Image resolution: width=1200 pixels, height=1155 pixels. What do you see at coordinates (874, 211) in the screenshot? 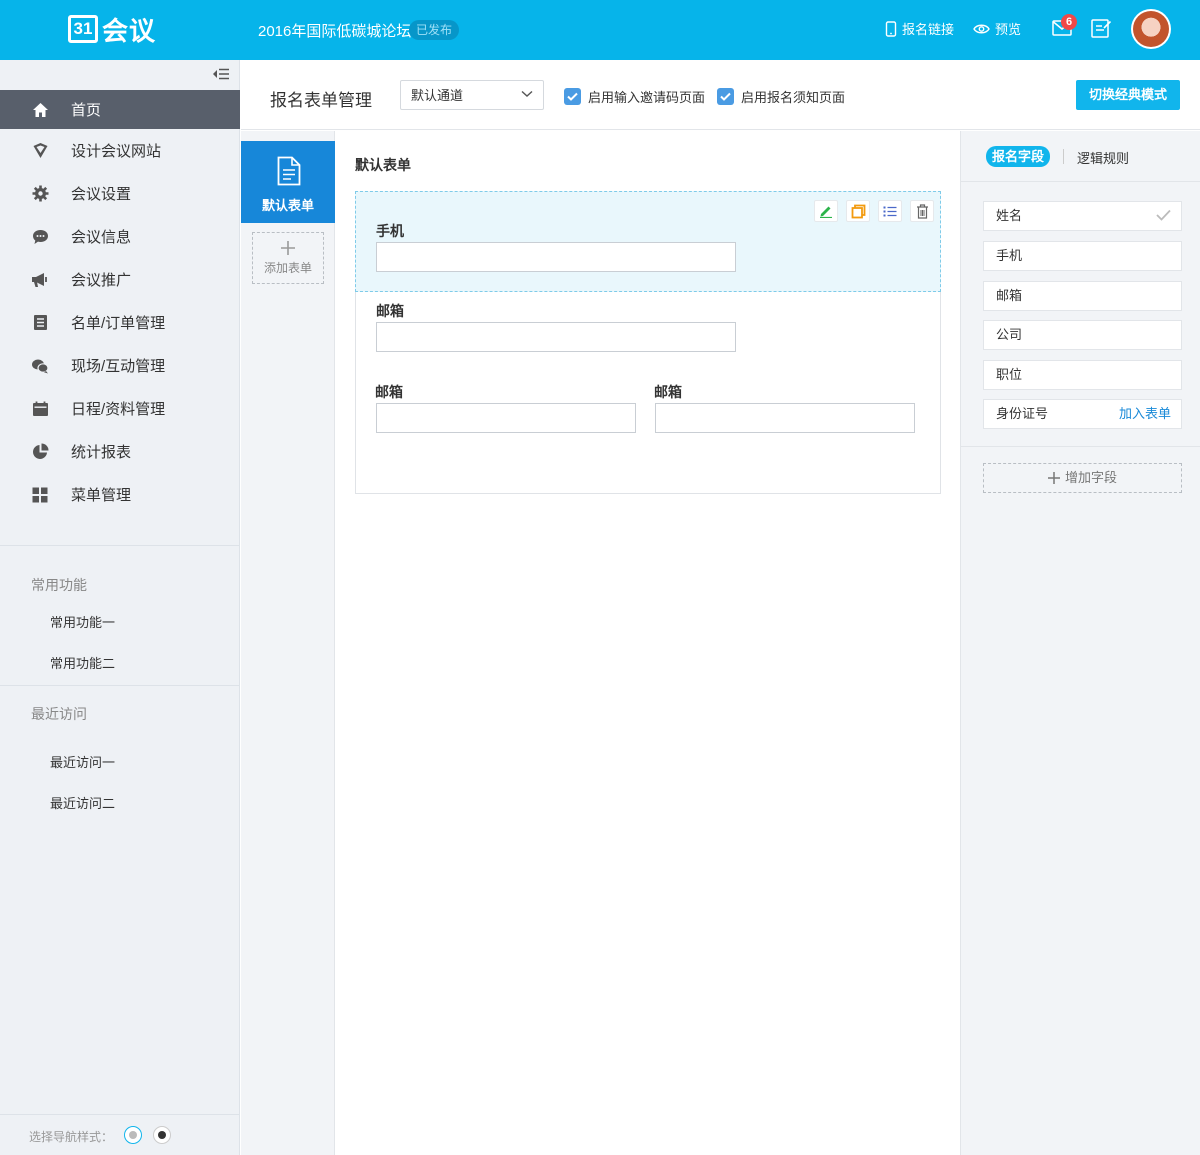
I see `field-toolbar` at bounding box center [874, 211].